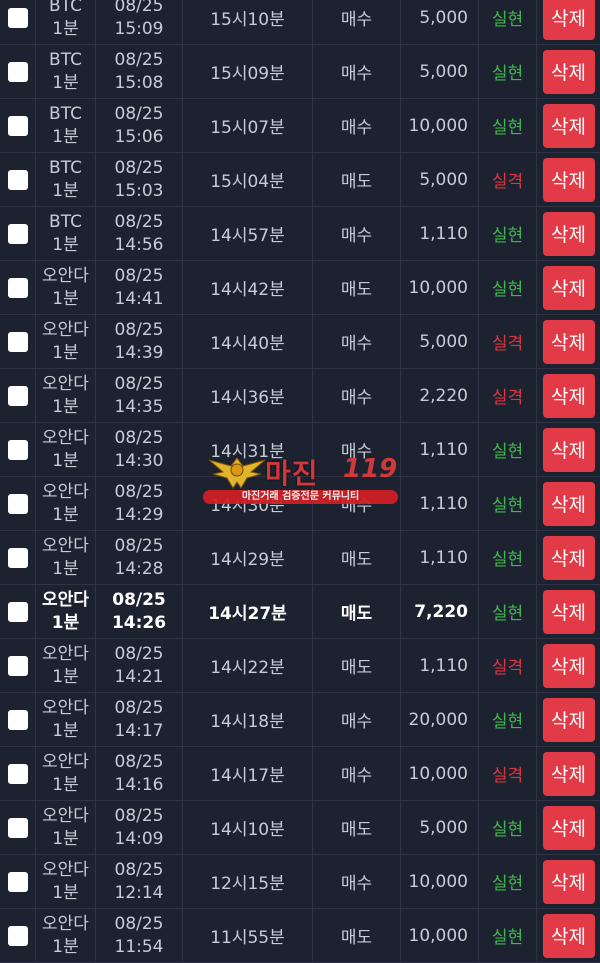 Image resolution: width=600 pixels, height=963 pixels. What do you see at coordinates (139, 827) in the screenshot?
I see `order-time-cell: 08/25 14:09` at bounding box center [139, 827].